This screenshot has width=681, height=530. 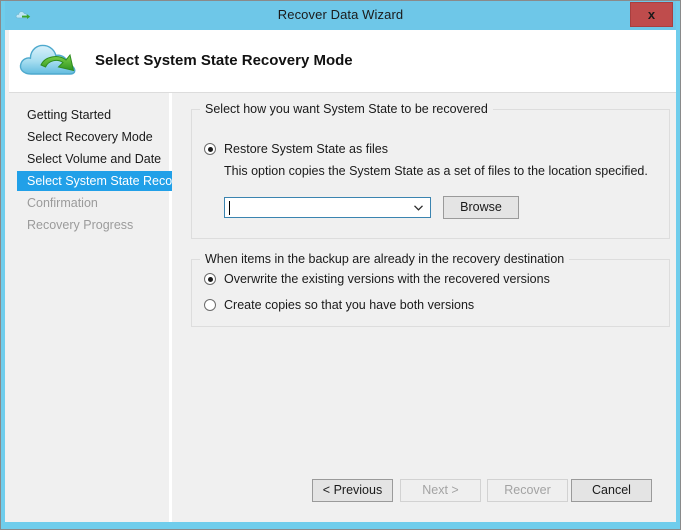 I want to click on restore-as-files-radio, so click(x=210, y=149).